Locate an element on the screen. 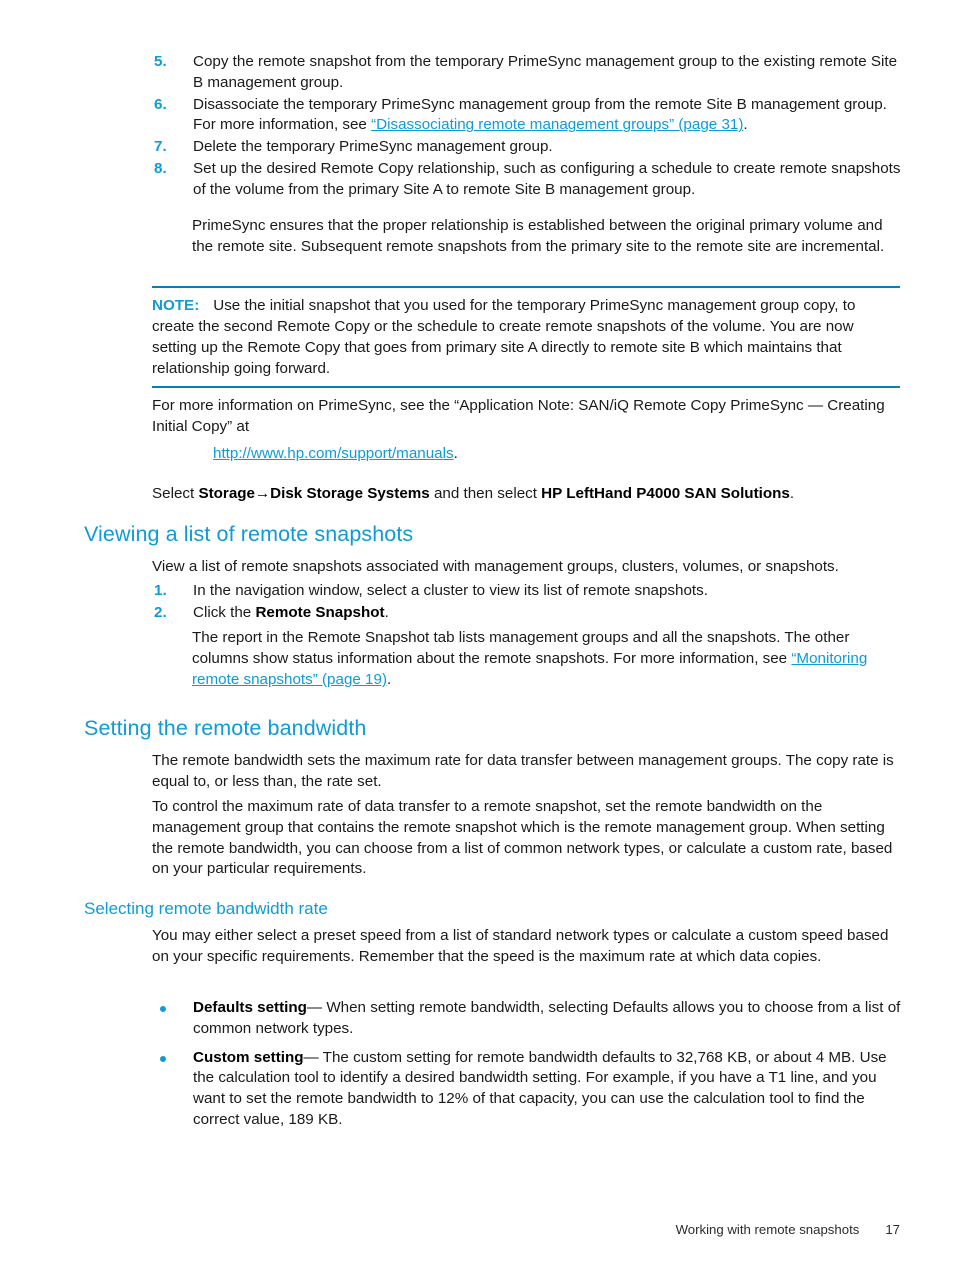 The image size is (954, 1271). page-footer: Working with remote snapshots 17 is located at coordinates (477, 1229).